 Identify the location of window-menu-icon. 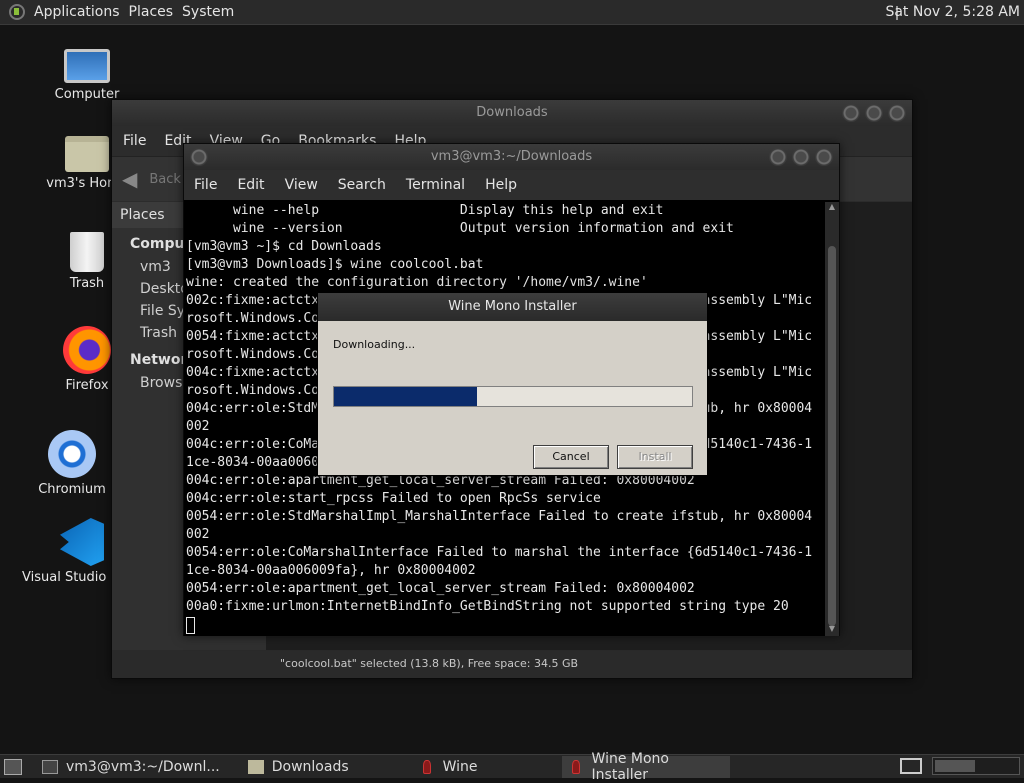
(199, 157).